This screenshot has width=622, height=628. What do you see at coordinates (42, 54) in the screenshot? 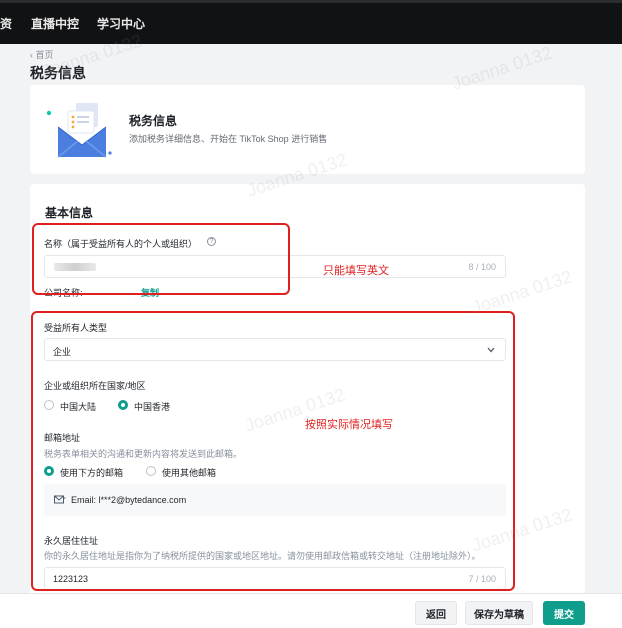
I see `breadcrumb-home: ‹ 首页` at bounding box center [42, 54].